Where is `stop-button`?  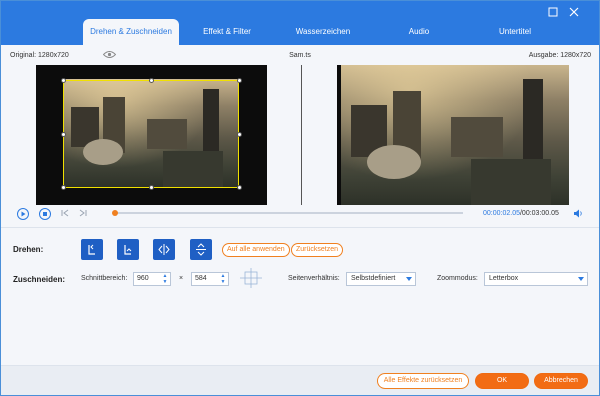 stop-button is located at coordinates (45, 214).